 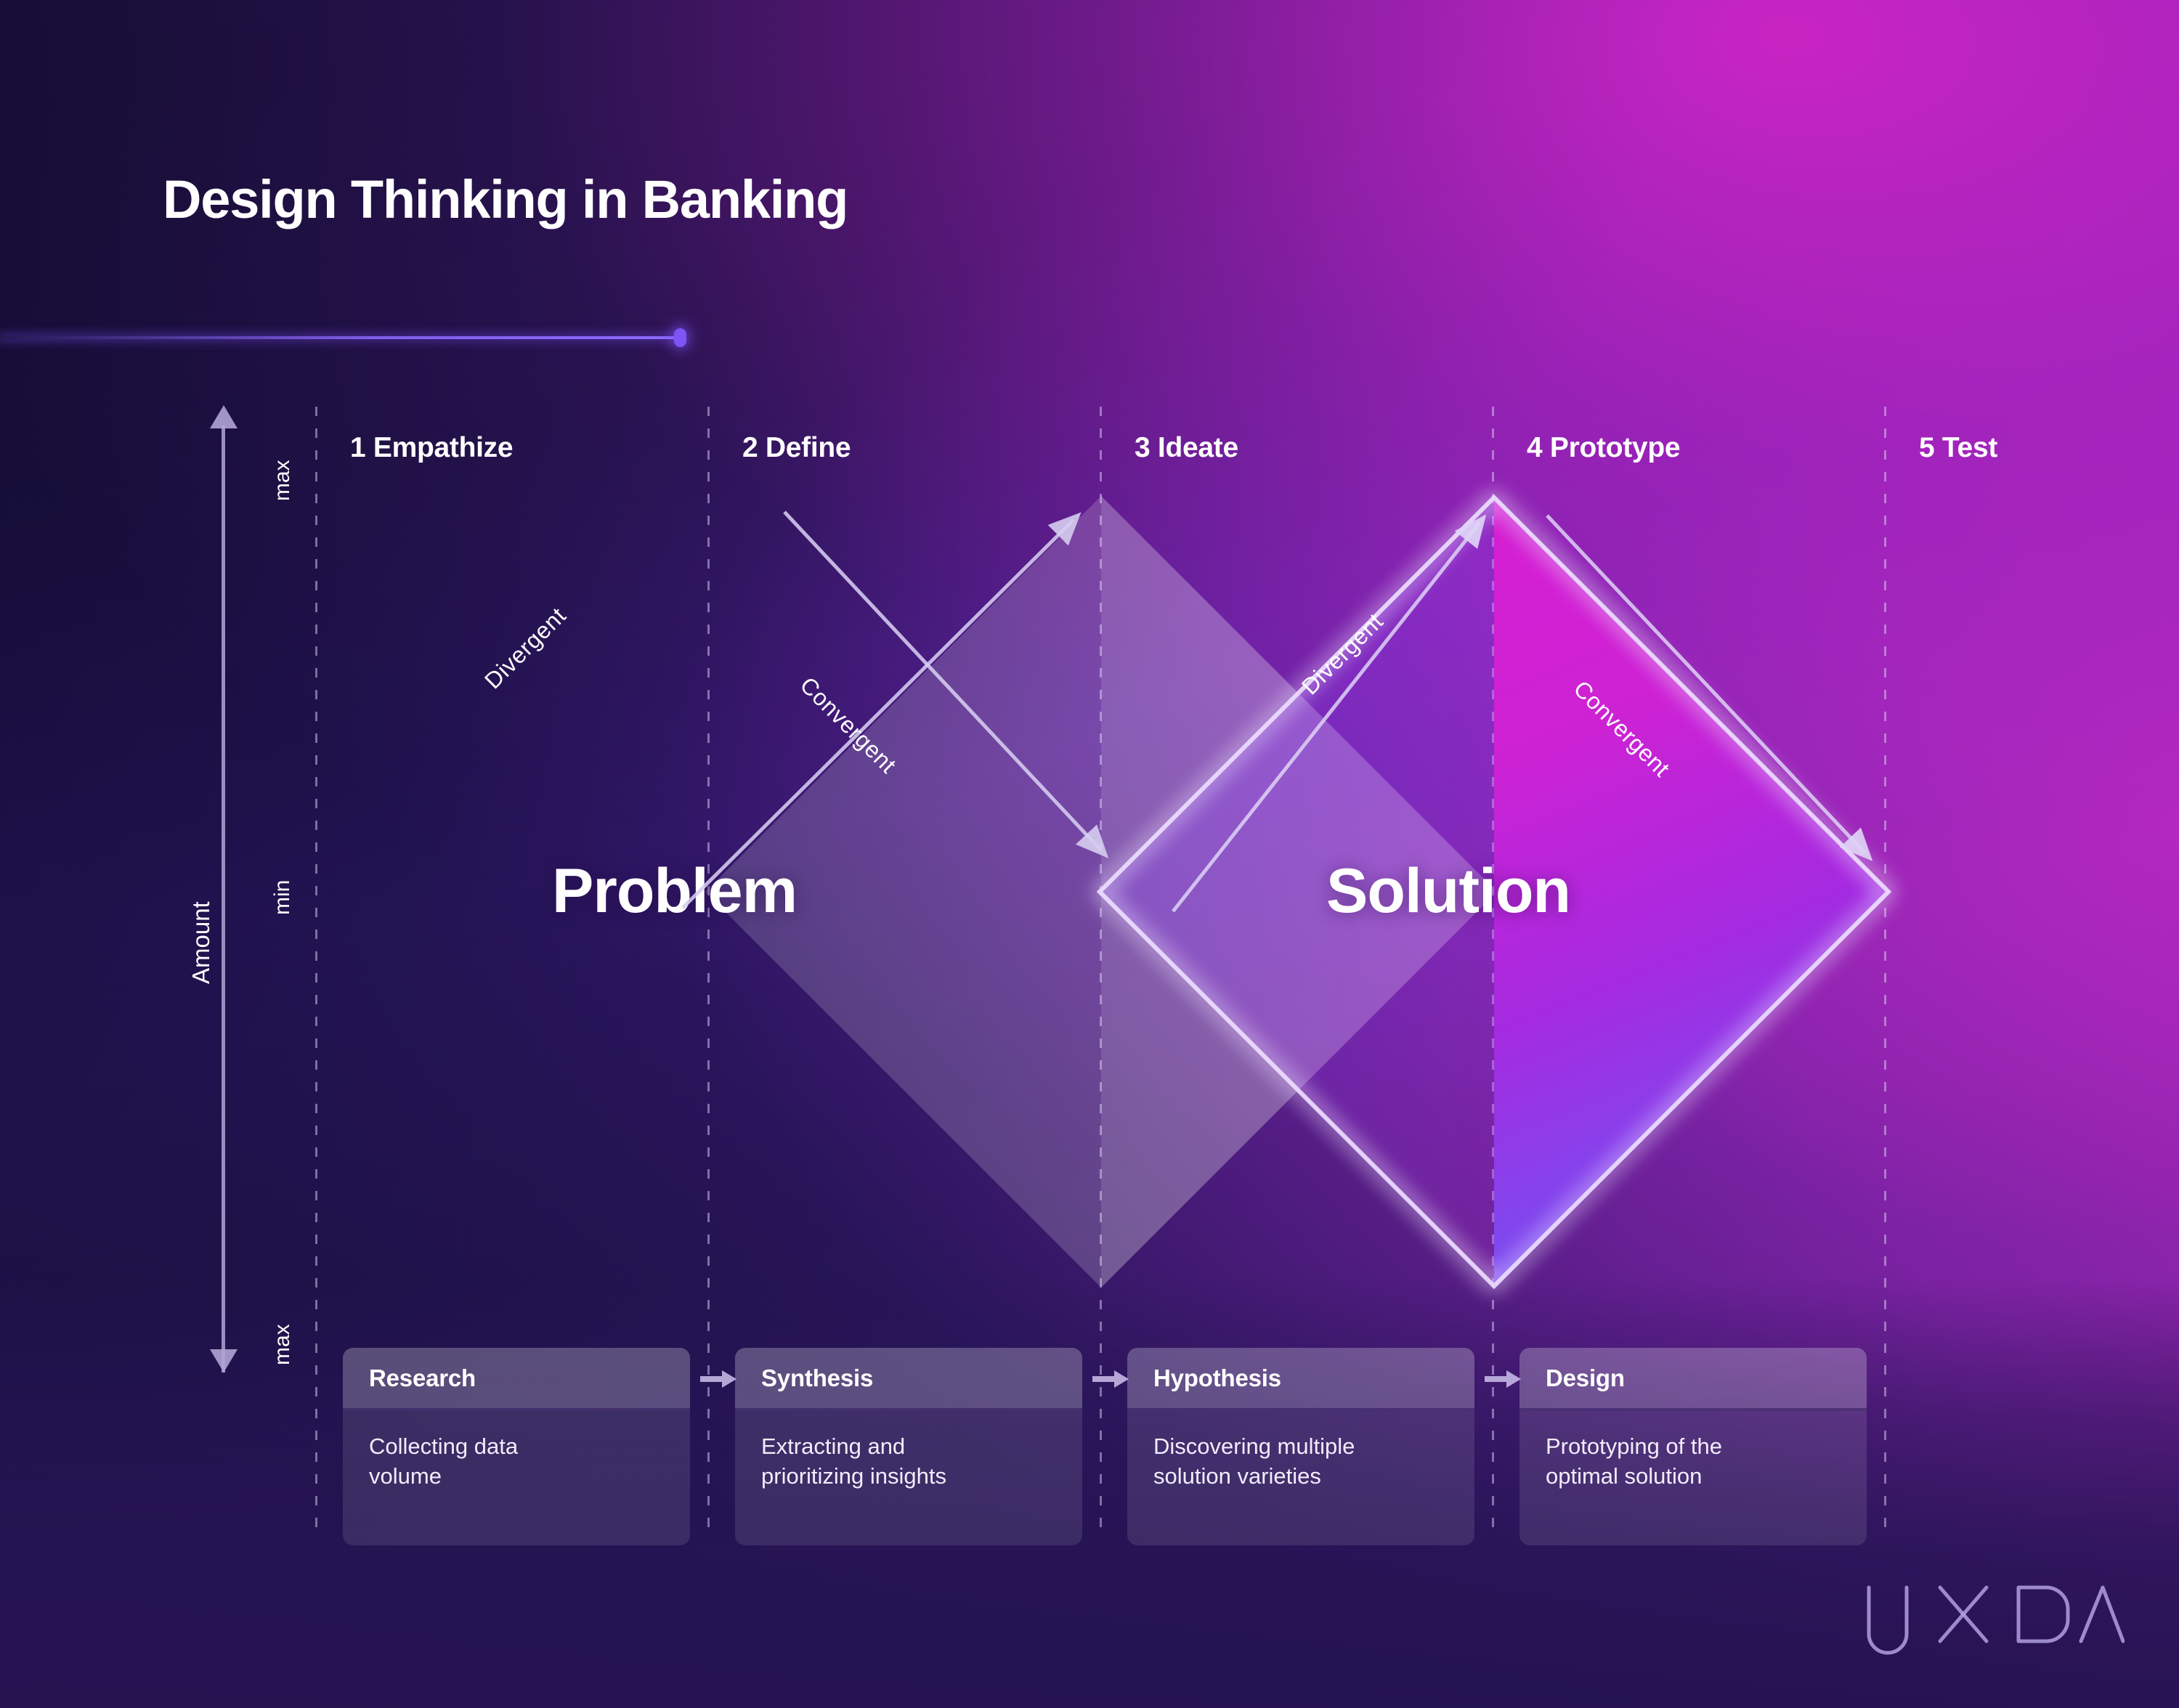 I want to click on card-header-text: Hypothesis, so click(x=1217, y=1377).